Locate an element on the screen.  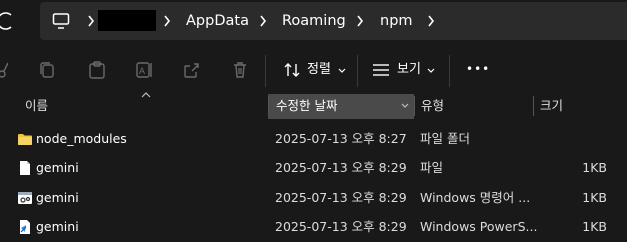
list-item: gemini 2025-07-13 오후 8:29 파일 1KB is located at coordinates (313, 167).